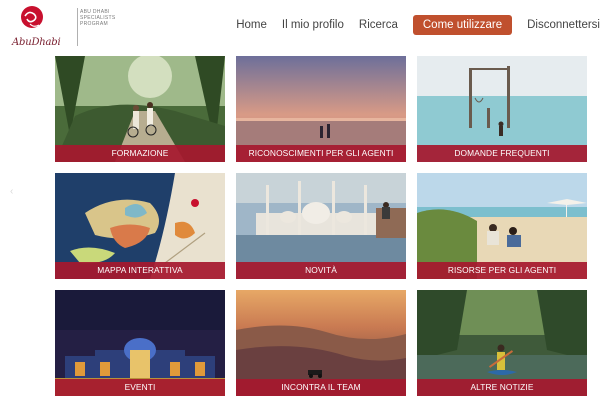 Image resolution: width=600 pixels, height=400 pixels. I want to click on tile-domande: DOMANDE FREQUENTI, so click(502, 109).